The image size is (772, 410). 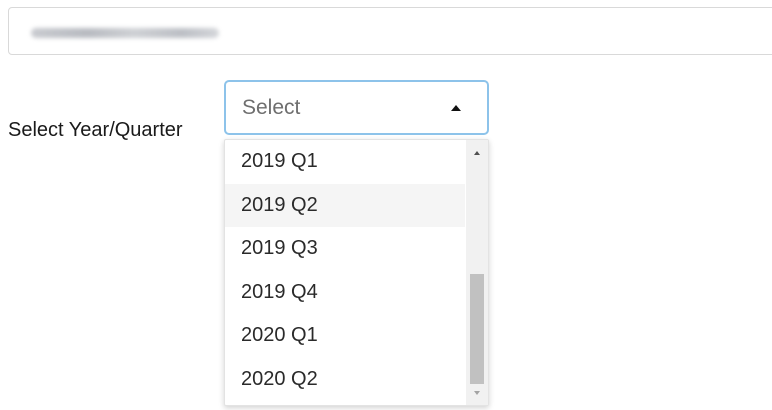 What do you see at coordinates (95, 130) in the screenshot?
I see `year-quarter-label: Select Year/Quarter` at bounding box center [95, 130].